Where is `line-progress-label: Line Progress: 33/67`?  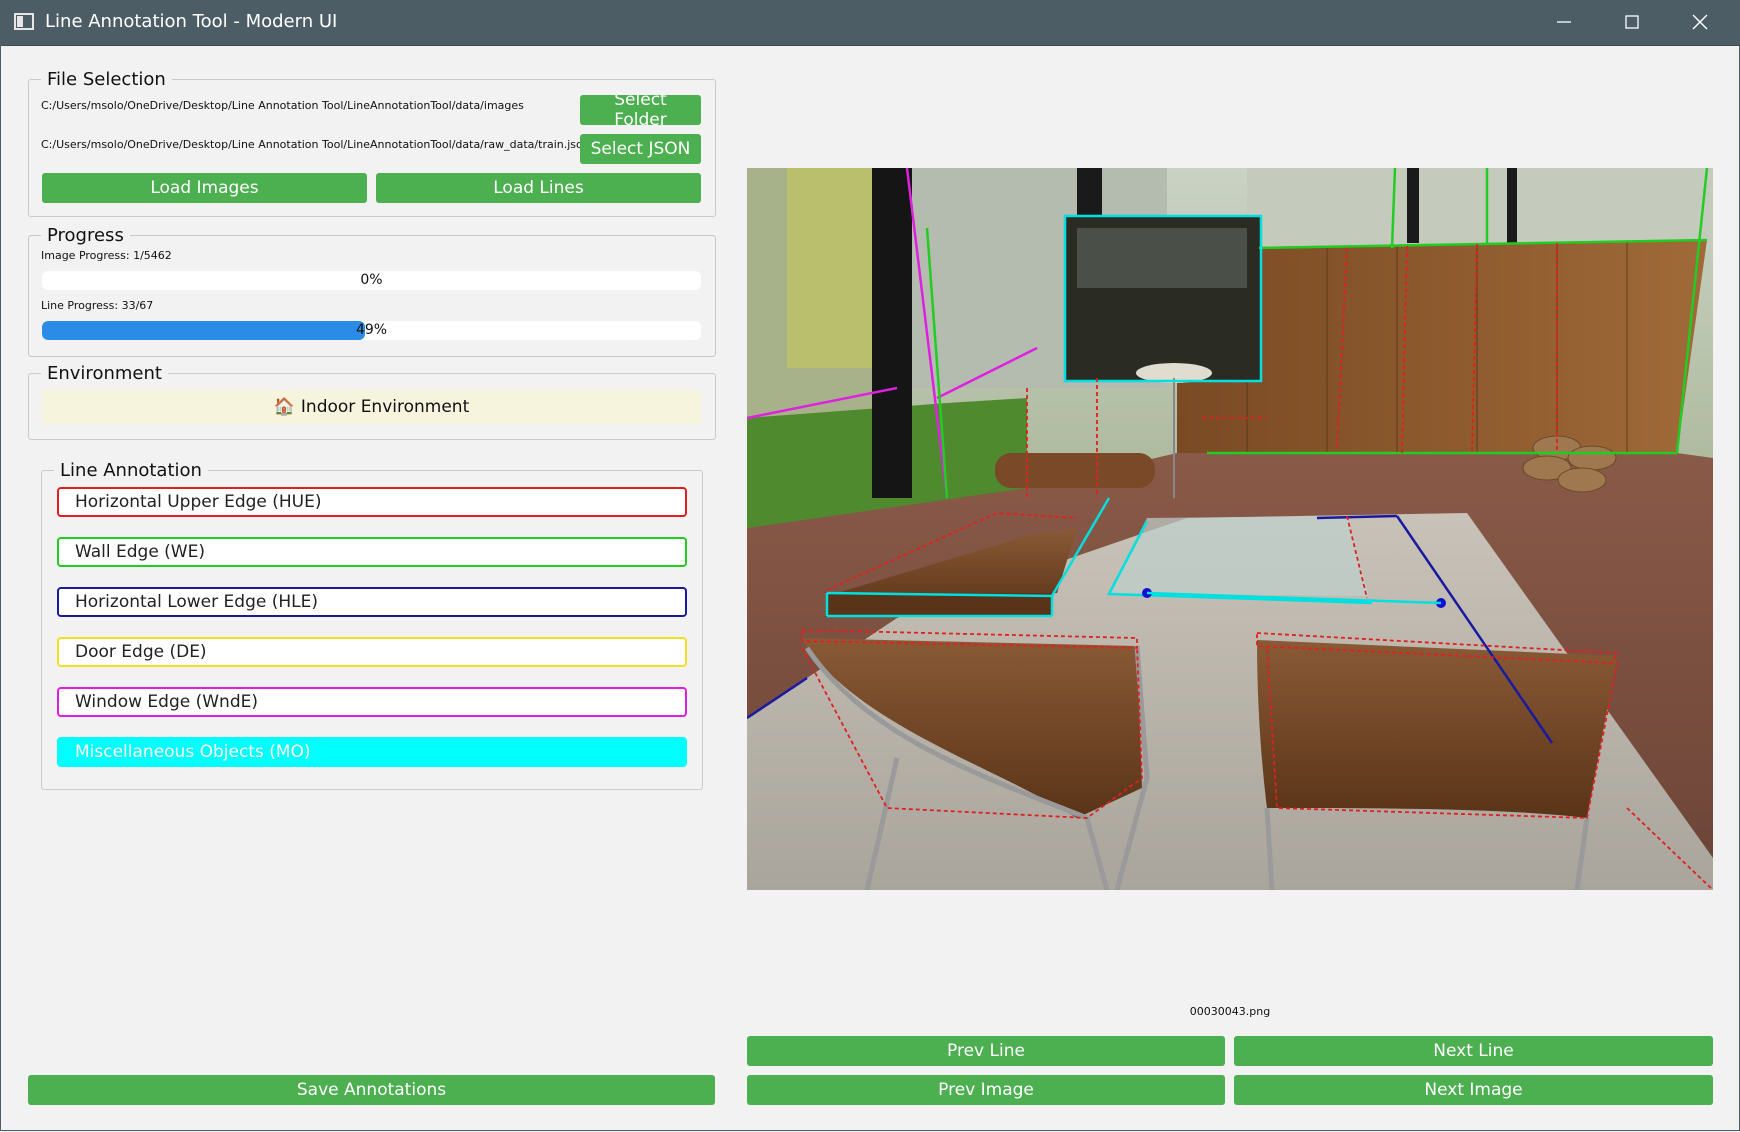
line-progress-label: Line Progress: 33/67 is located at coordinates (97, 305).